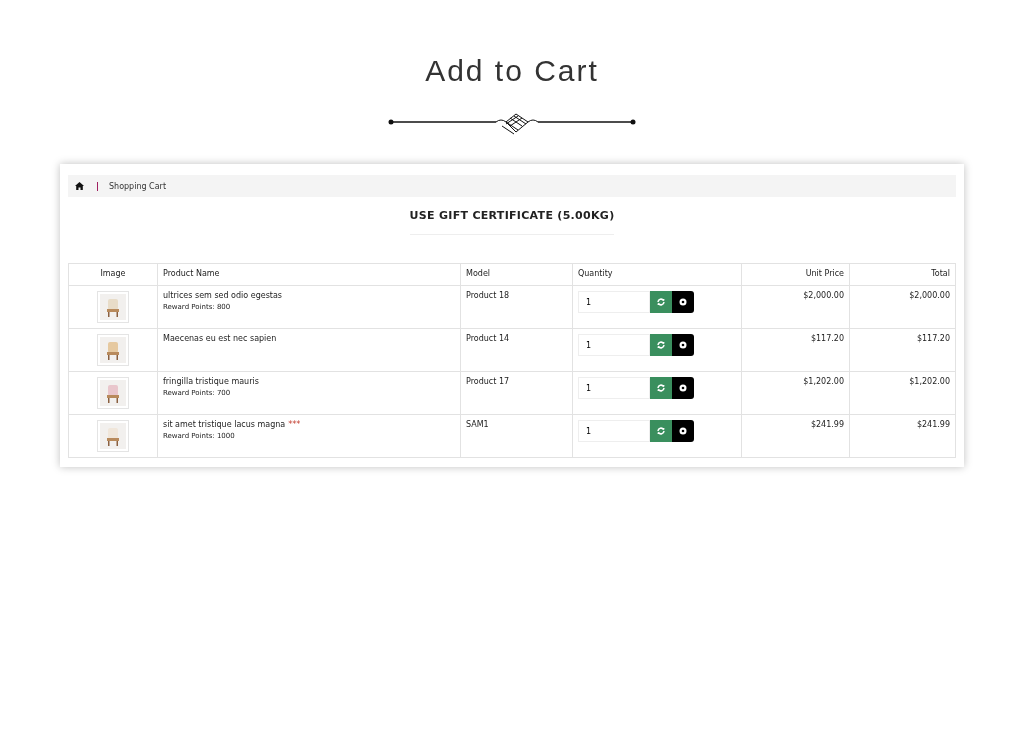  I want to click on product-name: ultrices sem sed odio egestas, so click(309, 295).